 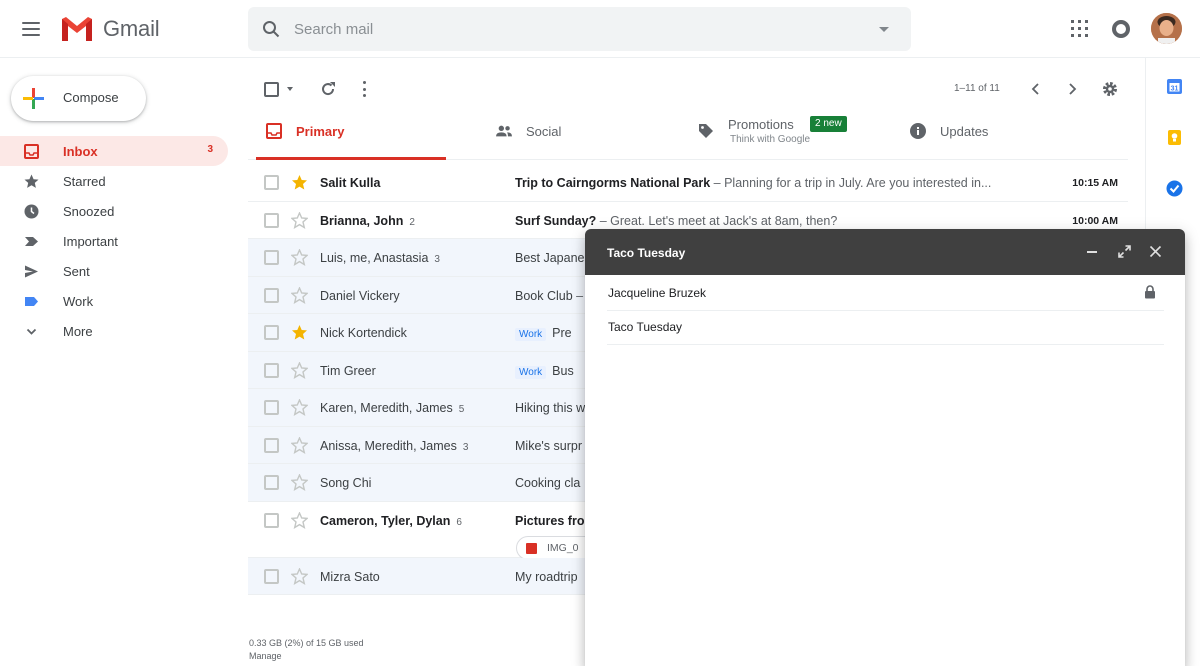 What do you see at coordinates (504, 131) in the screenshot?
I see `people-icon` at bounding box center [504, 131].